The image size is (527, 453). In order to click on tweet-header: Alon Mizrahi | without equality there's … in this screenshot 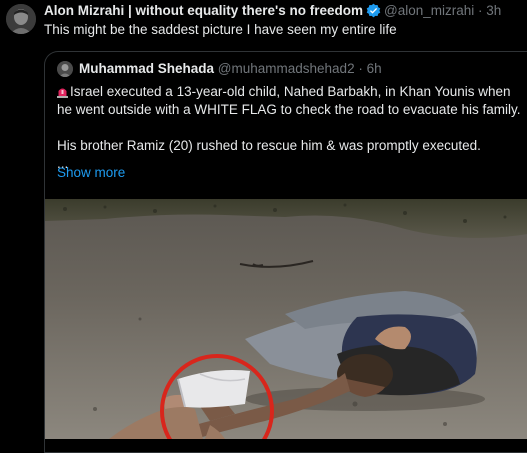, I will do `click(272, 12)`.